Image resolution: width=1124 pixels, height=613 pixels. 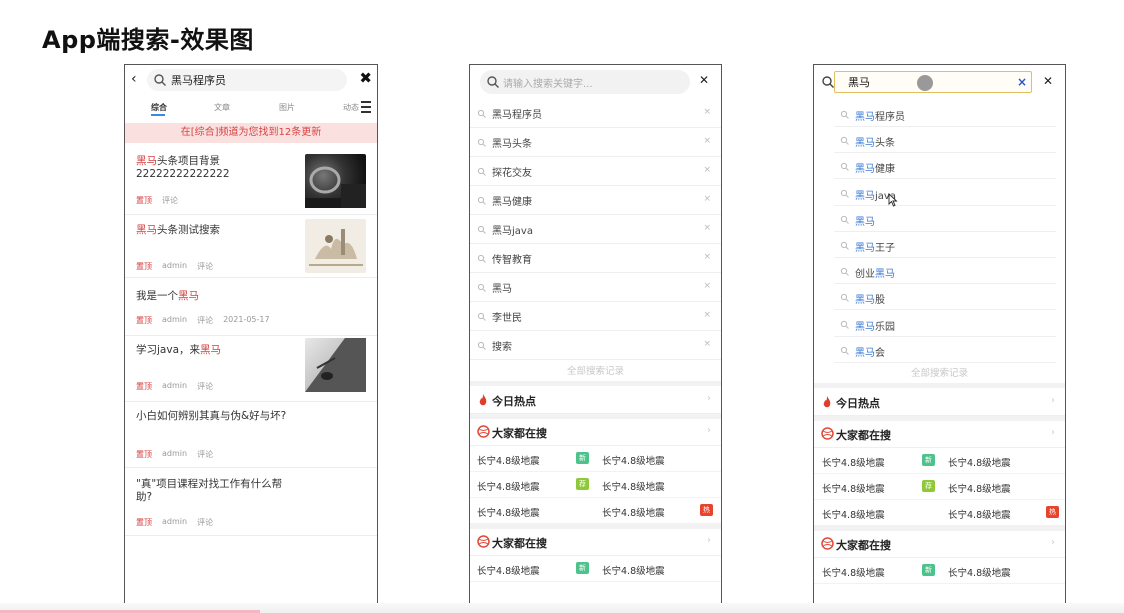 I want to click on chevron-right-icon: ›, so click(x=709, y=398).